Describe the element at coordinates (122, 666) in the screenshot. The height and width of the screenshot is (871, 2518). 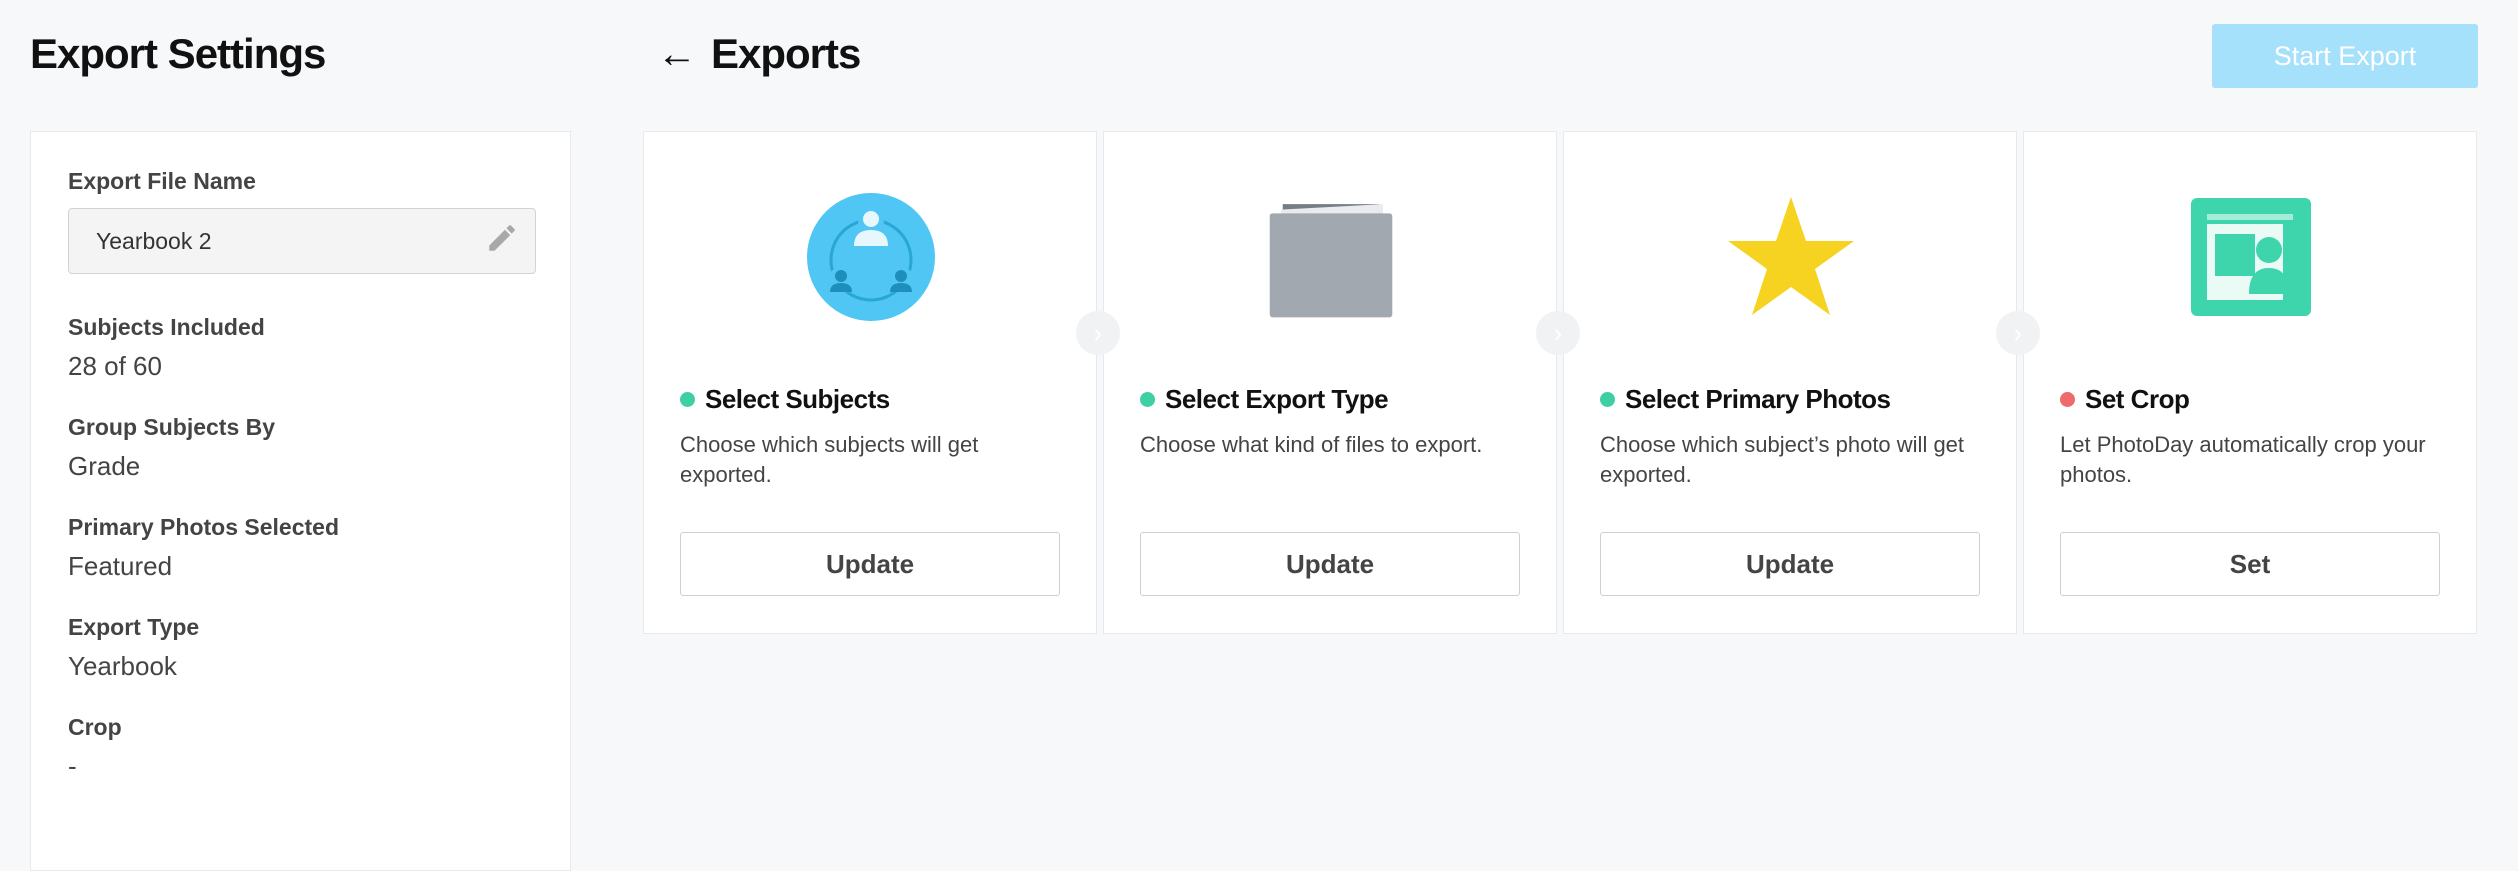
I see `export-type-value: Yearbook` at that location.